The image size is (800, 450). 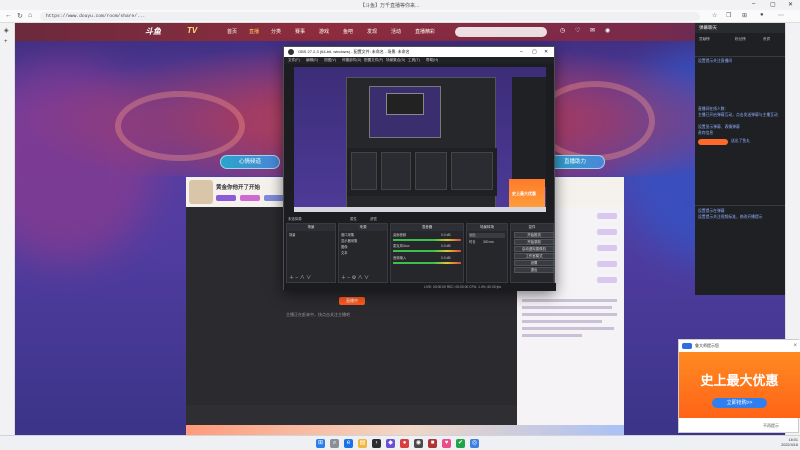 What do you see at coordinates (534, 235) in the screenshot?
I see `start-streaming-button: 开始推流` at bounding box center [534, 235].